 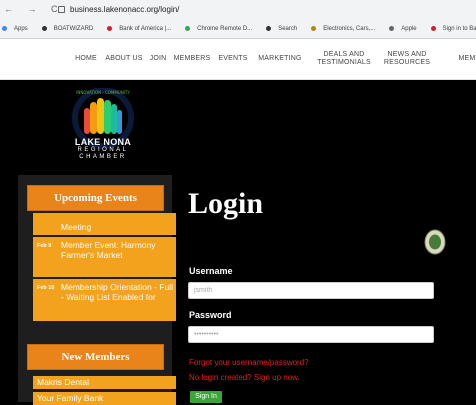 What do you see at coordinates (95, 198) in the screenshot?
I see `upcoming-events-heading: Upcoming Events` at bounding box center [95, 198].